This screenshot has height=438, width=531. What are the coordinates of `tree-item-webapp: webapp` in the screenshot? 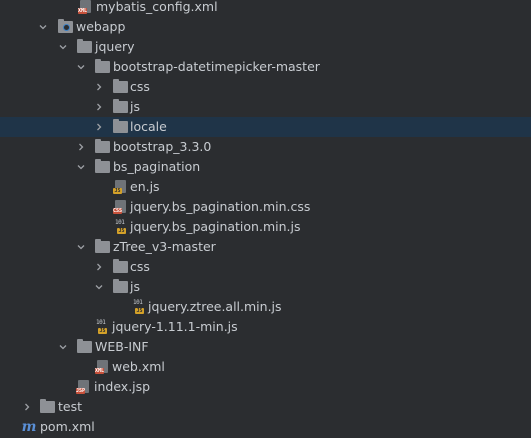 It's located at (265, 27).